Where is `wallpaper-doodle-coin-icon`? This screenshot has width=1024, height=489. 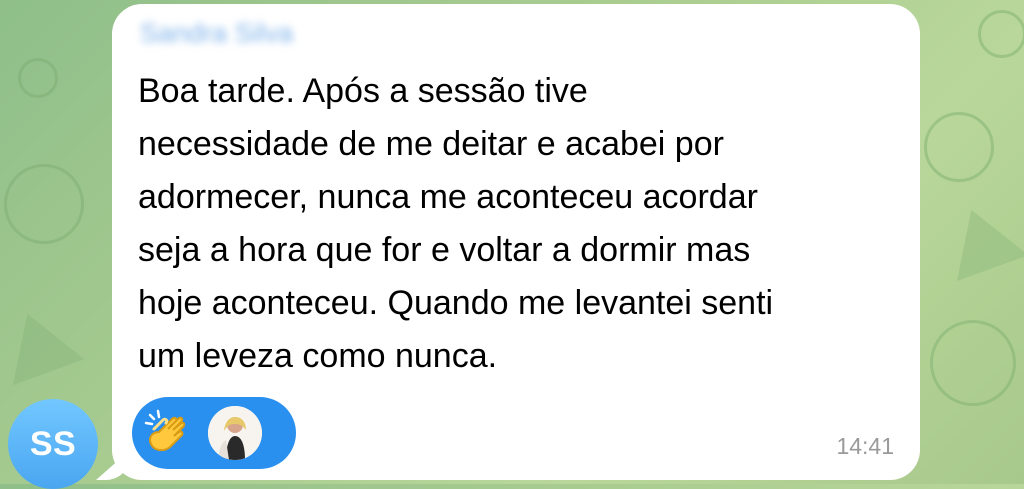 wallpaper-doodle-coin-icon is located at coordinates (1001, 34).